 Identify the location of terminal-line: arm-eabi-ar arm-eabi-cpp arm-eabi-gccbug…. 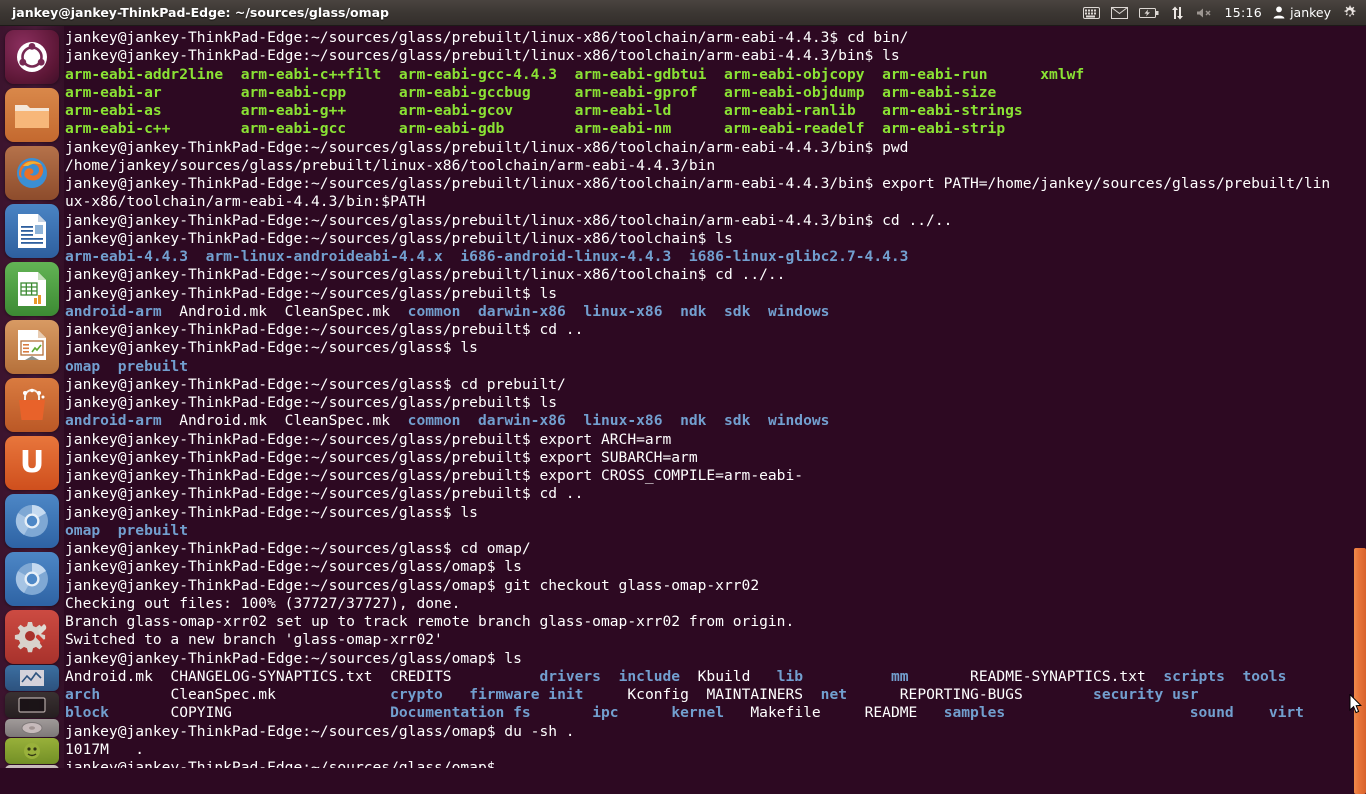
(715, 93).